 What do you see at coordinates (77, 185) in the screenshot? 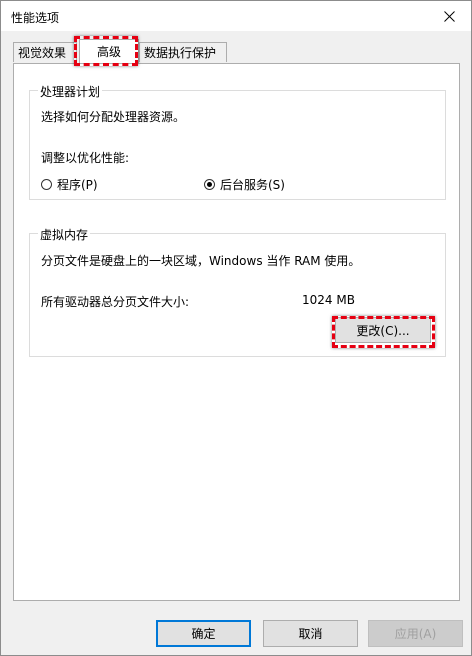
I see `radio-programs-label: 程序(P)` at bounding box center [77, 185].